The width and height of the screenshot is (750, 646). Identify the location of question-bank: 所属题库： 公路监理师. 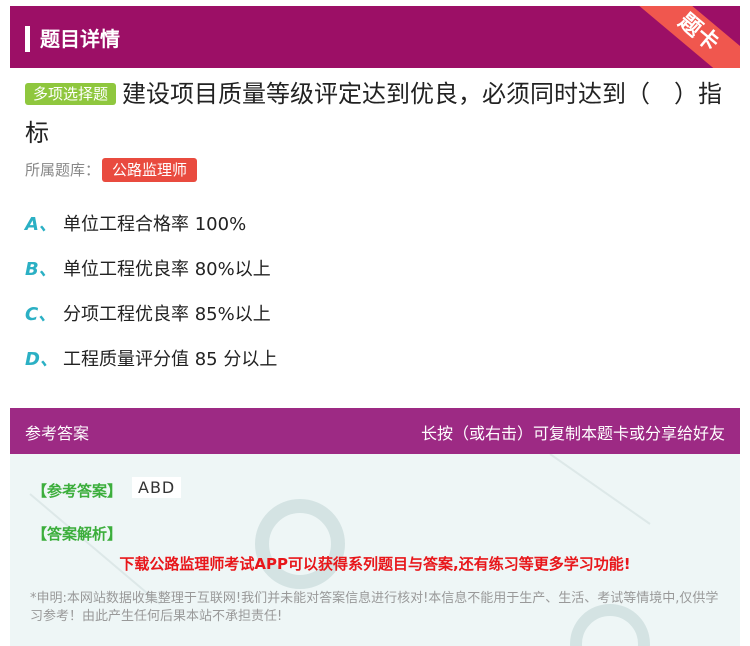
(111, 170).